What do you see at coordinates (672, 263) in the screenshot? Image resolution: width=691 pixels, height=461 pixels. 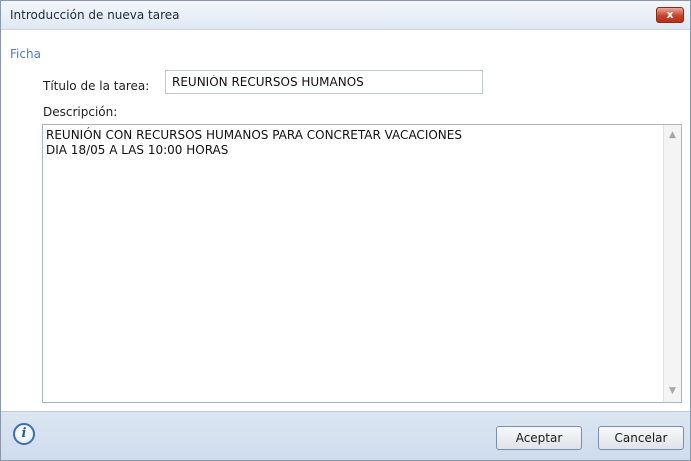 I see `description-scrollbar: ▲ ▼` at bounding box center [672, 263].